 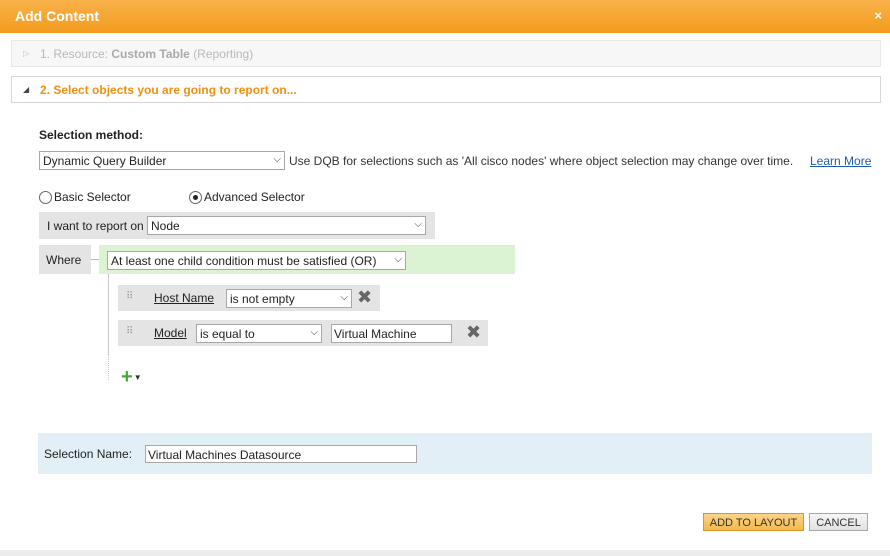 I want to click on report-on-row: I want to report on Node ⌵, so click(x=237, y=225).